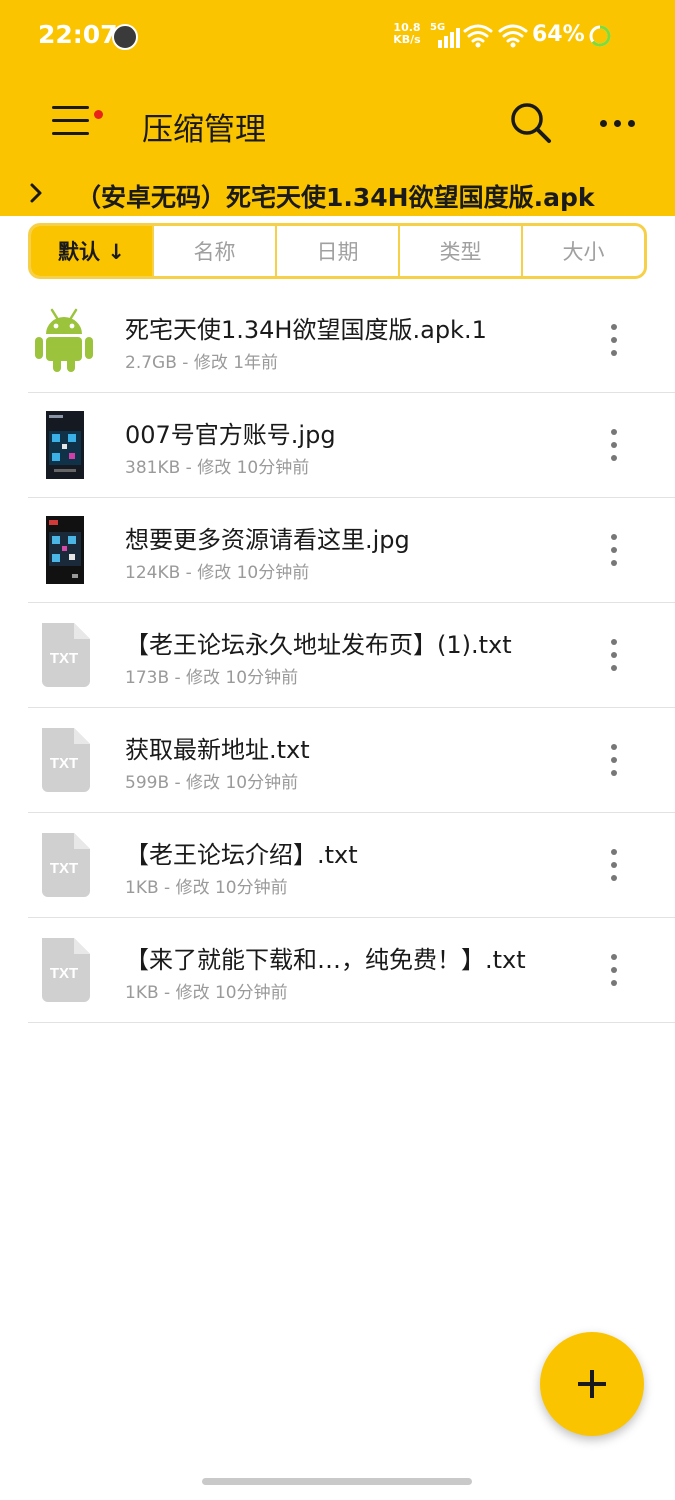 This screenshot has height=1500, width=675. Describe the element at coordinates (212, 783) in the screenshot. I see `file-meta: 599B - 修改 10分钟前` at that location.